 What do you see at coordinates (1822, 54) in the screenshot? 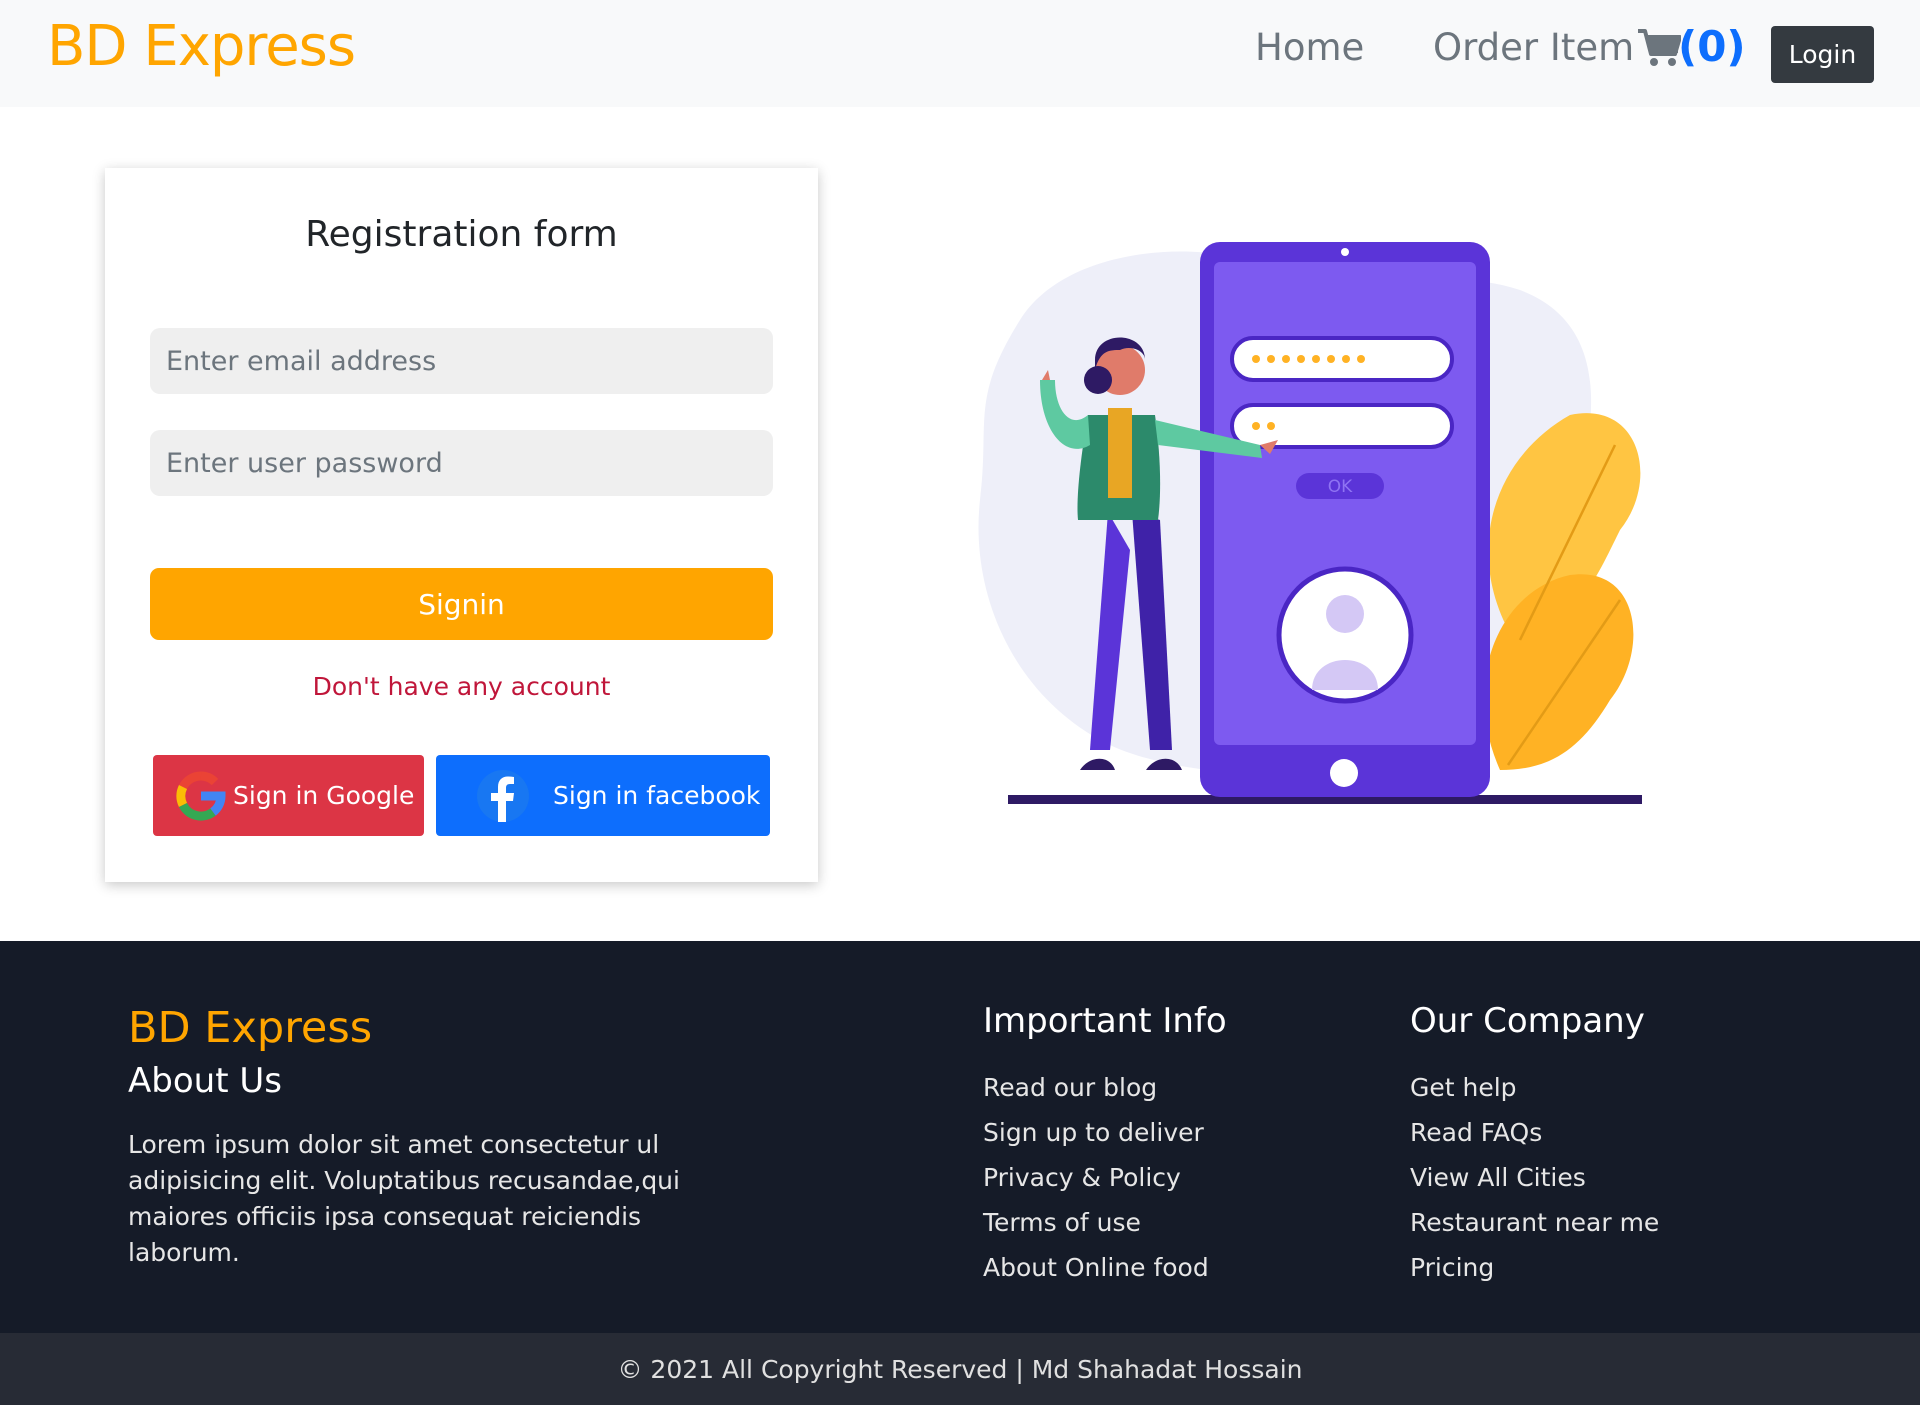
I see `login-button: Login` at bounding box center [1822, 54].